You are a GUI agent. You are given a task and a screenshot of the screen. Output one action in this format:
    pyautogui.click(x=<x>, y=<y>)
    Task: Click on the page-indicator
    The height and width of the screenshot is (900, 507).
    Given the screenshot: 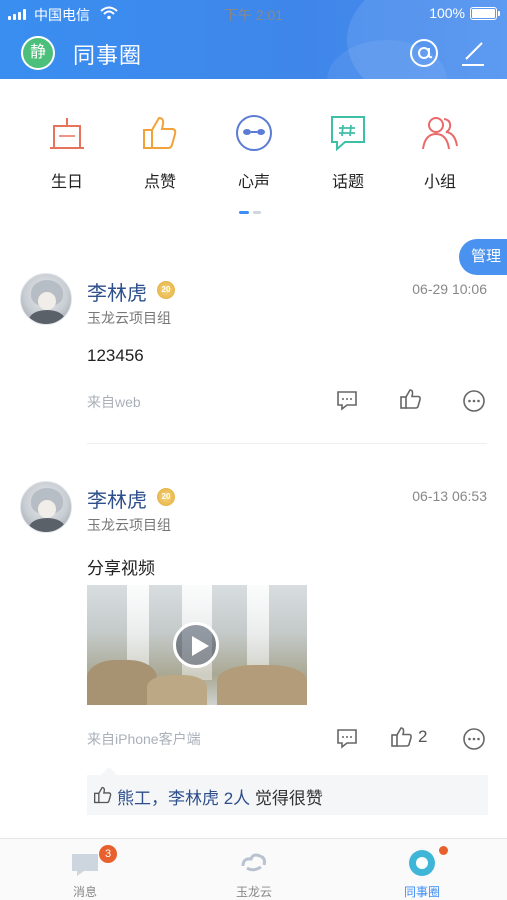 What is the action you would take?
    pyautogui.click(x=252, y=213)
    